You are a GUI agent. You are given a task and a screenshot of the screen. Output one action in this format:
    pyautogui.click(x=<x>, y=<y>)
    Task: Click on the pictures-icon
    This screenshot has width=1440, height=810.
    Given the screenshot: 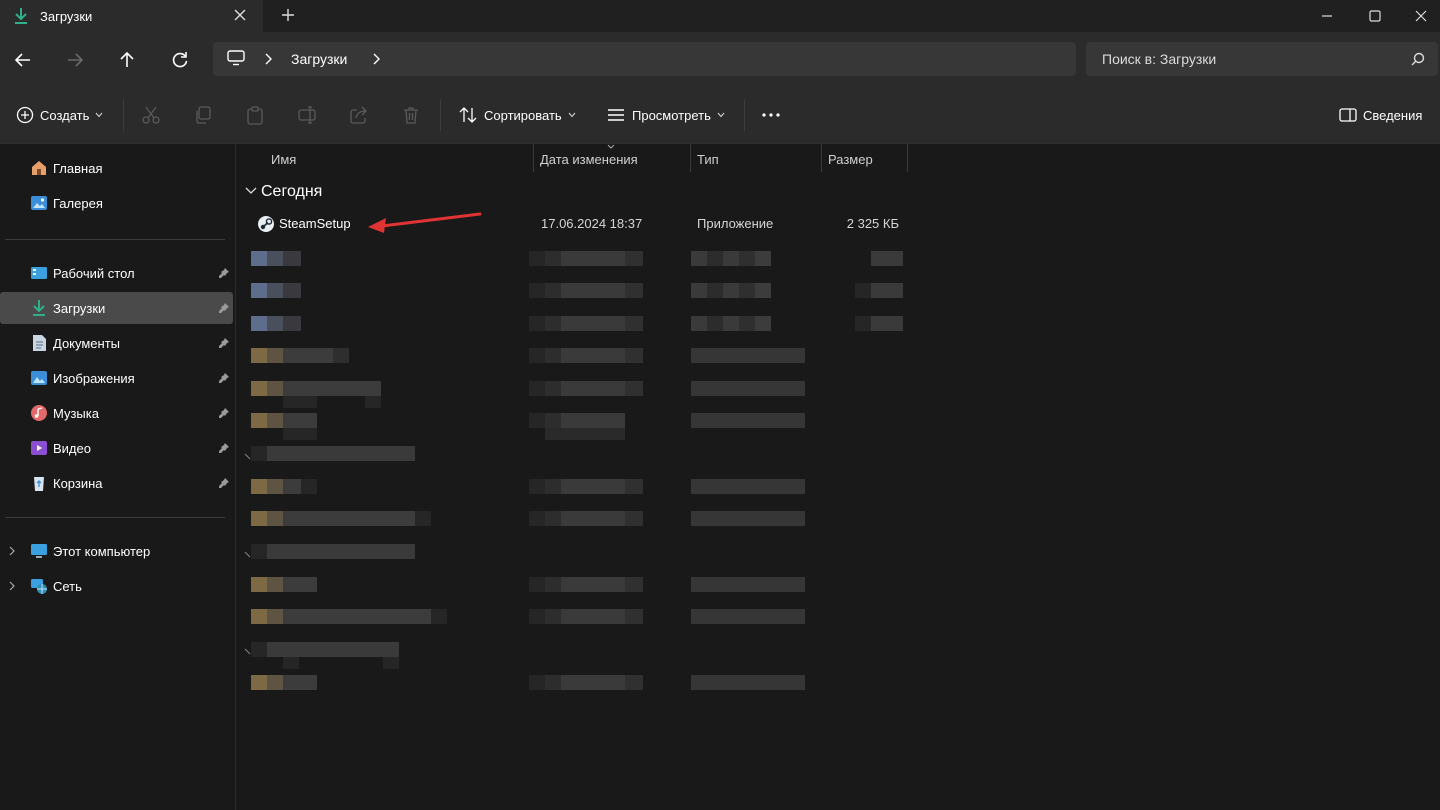 What is the action you would take?
    pyautogui.click(x=39, y=378)
    